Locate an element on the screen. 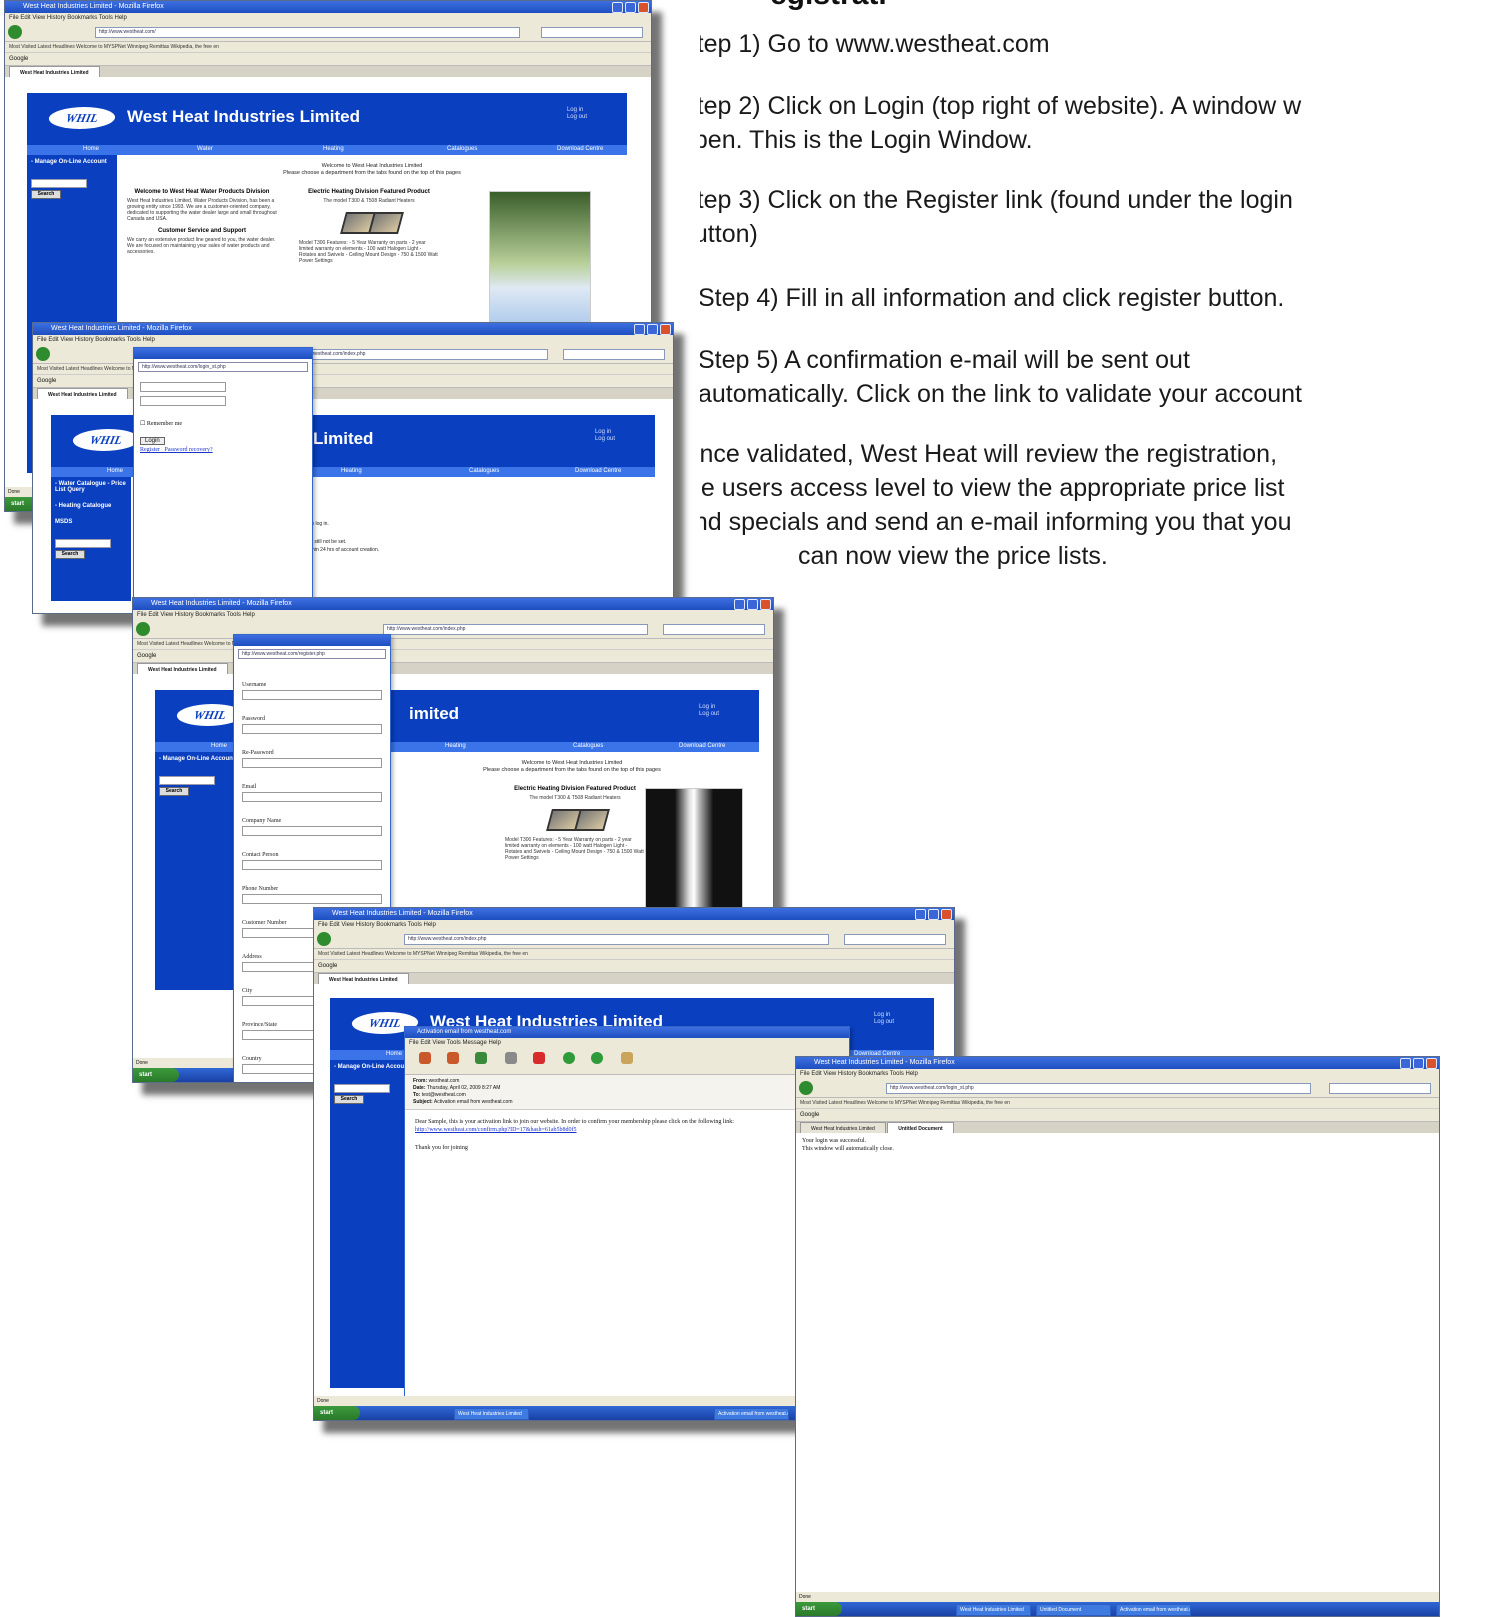 This screenshot has height=1617, width=1488. login-button: Login is located at coordinates (152, 441).